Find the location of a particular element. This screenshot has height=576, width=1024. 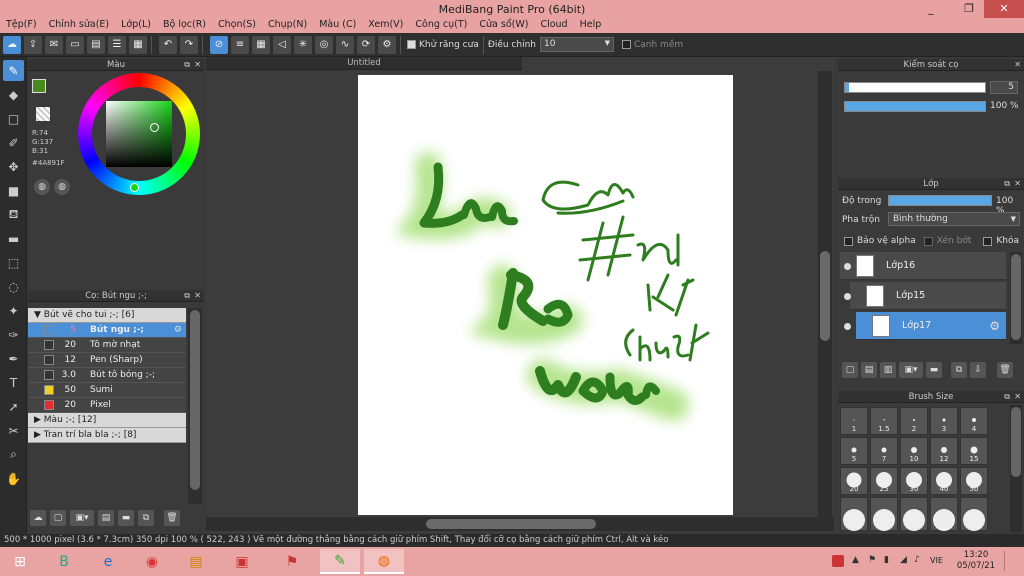

menu-window: Cửa sổ(W) is located at coordinates (503, 25).